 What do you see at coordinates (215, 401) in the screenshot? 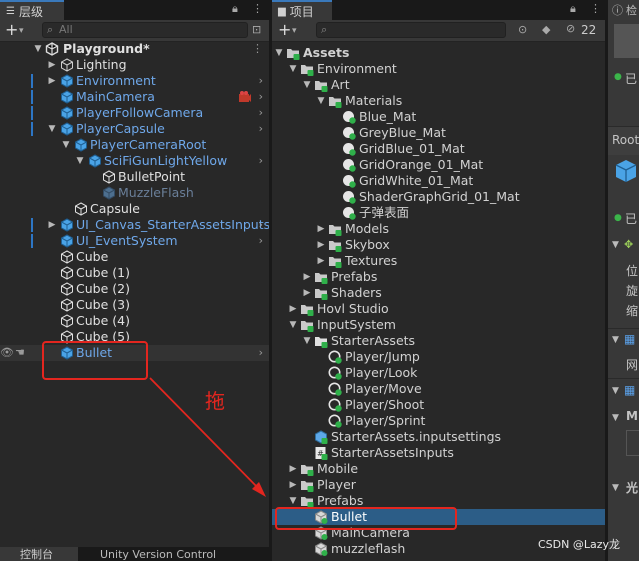
I see `drag-annotation-text: 拖` at bounding box center [215, 401].